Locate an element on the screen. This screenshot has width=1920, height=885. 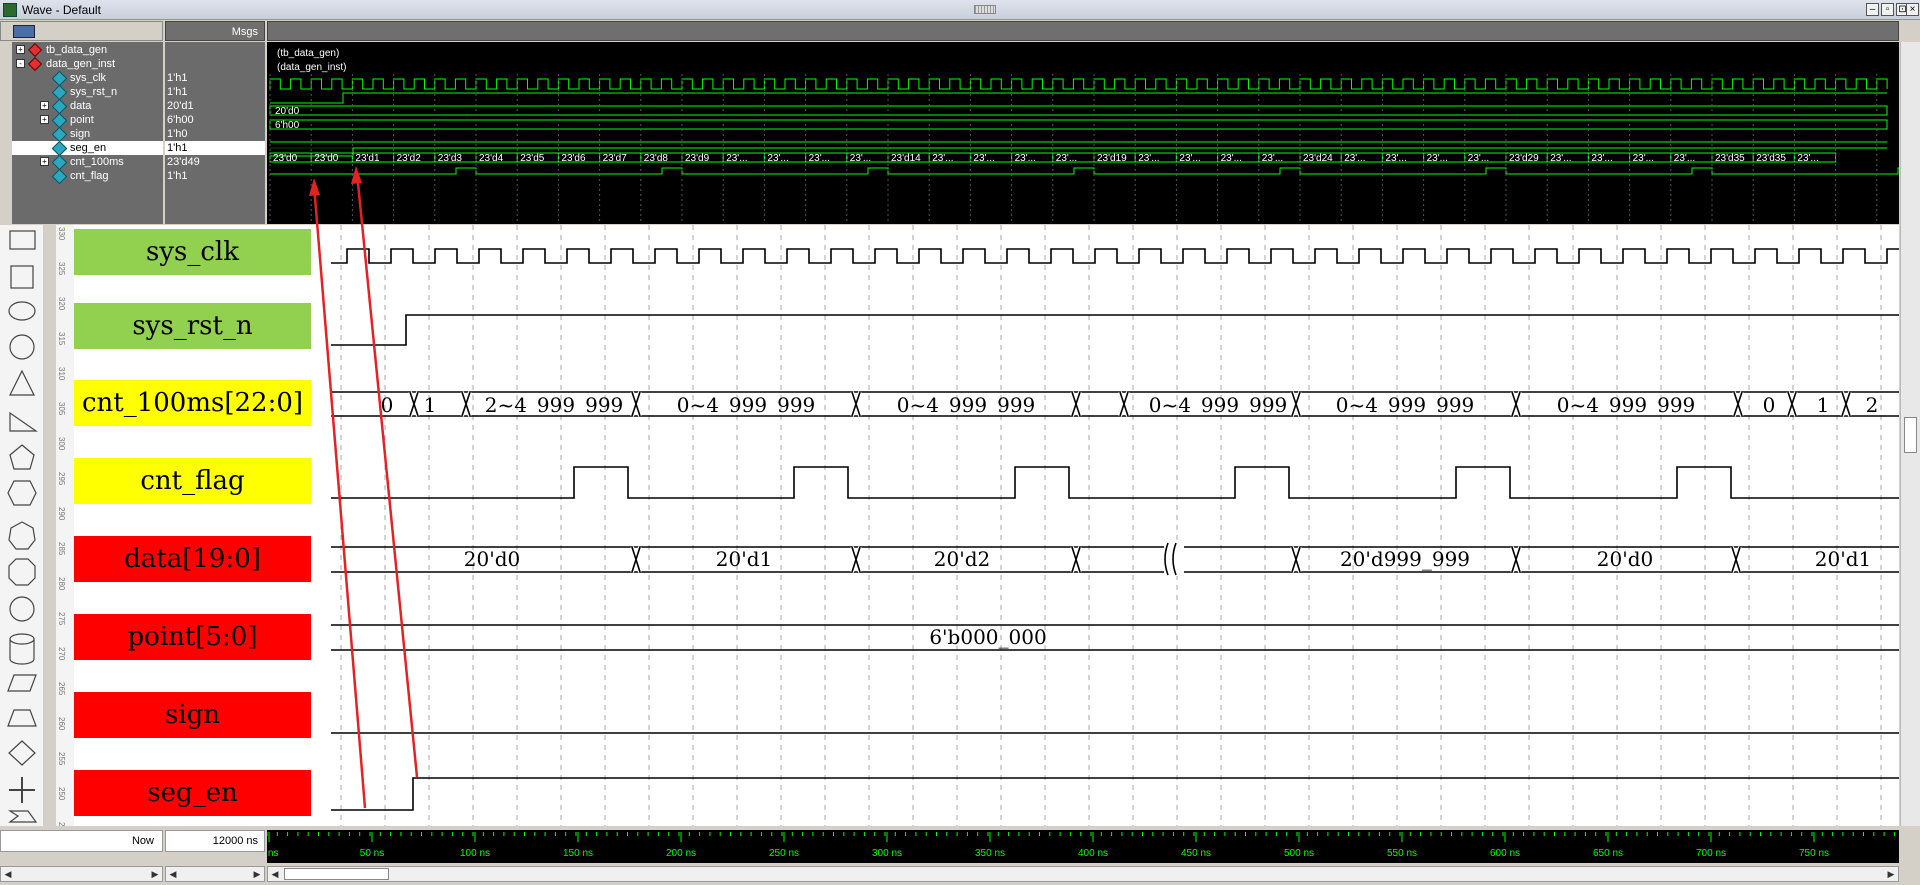
signal-row-seg-en: seg_en is located at coordinates (87, 148).